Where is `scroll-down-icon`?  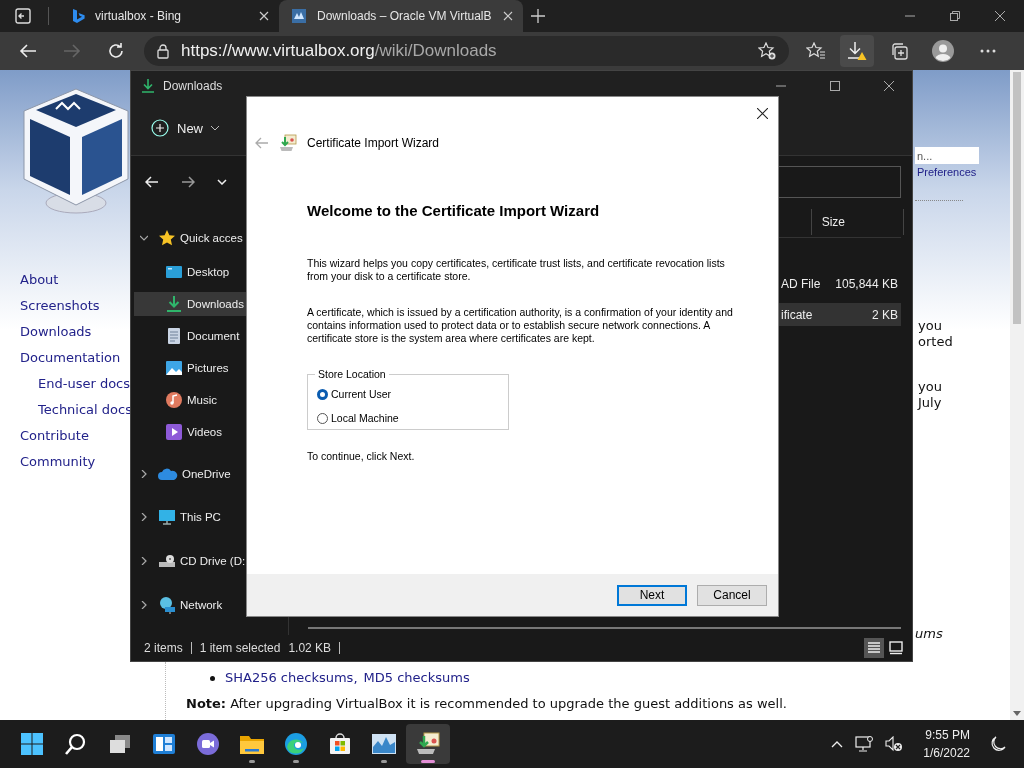 scroll-down-icon is located at coordinates (1017, 713).